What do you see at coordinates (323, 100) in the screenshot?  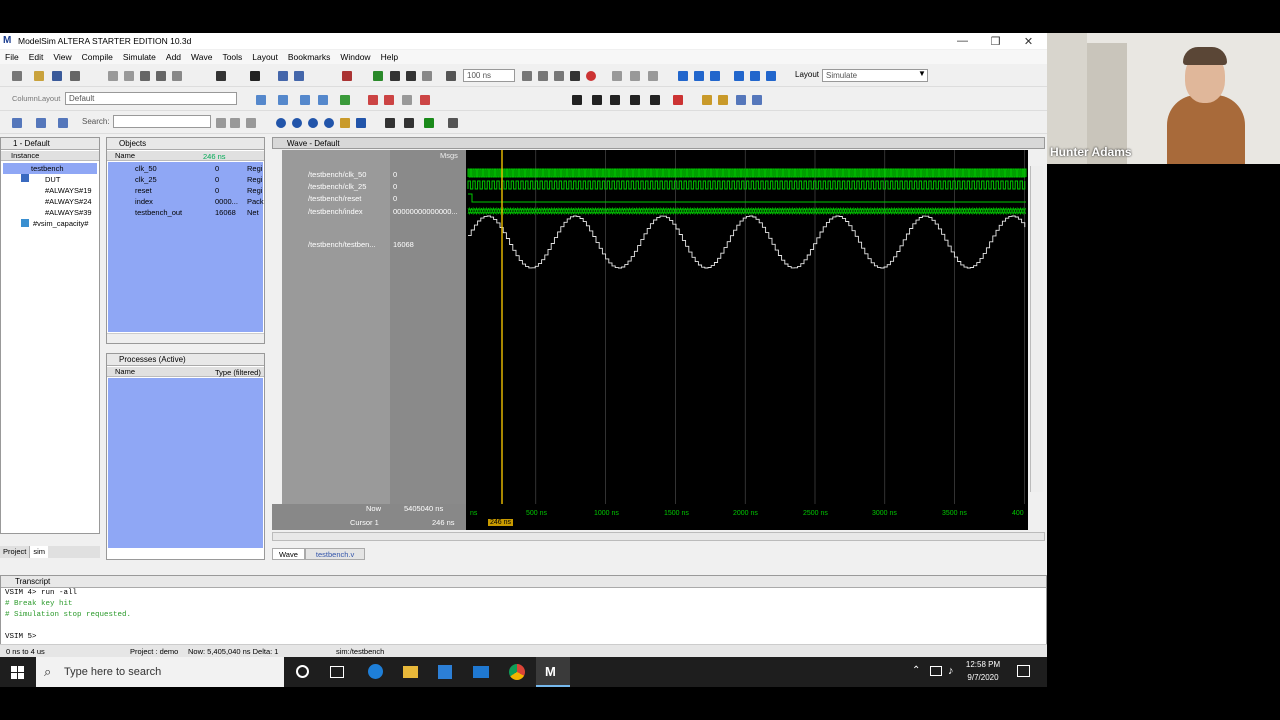 I see `wave-group-icon` at bounding box center [323, 100].